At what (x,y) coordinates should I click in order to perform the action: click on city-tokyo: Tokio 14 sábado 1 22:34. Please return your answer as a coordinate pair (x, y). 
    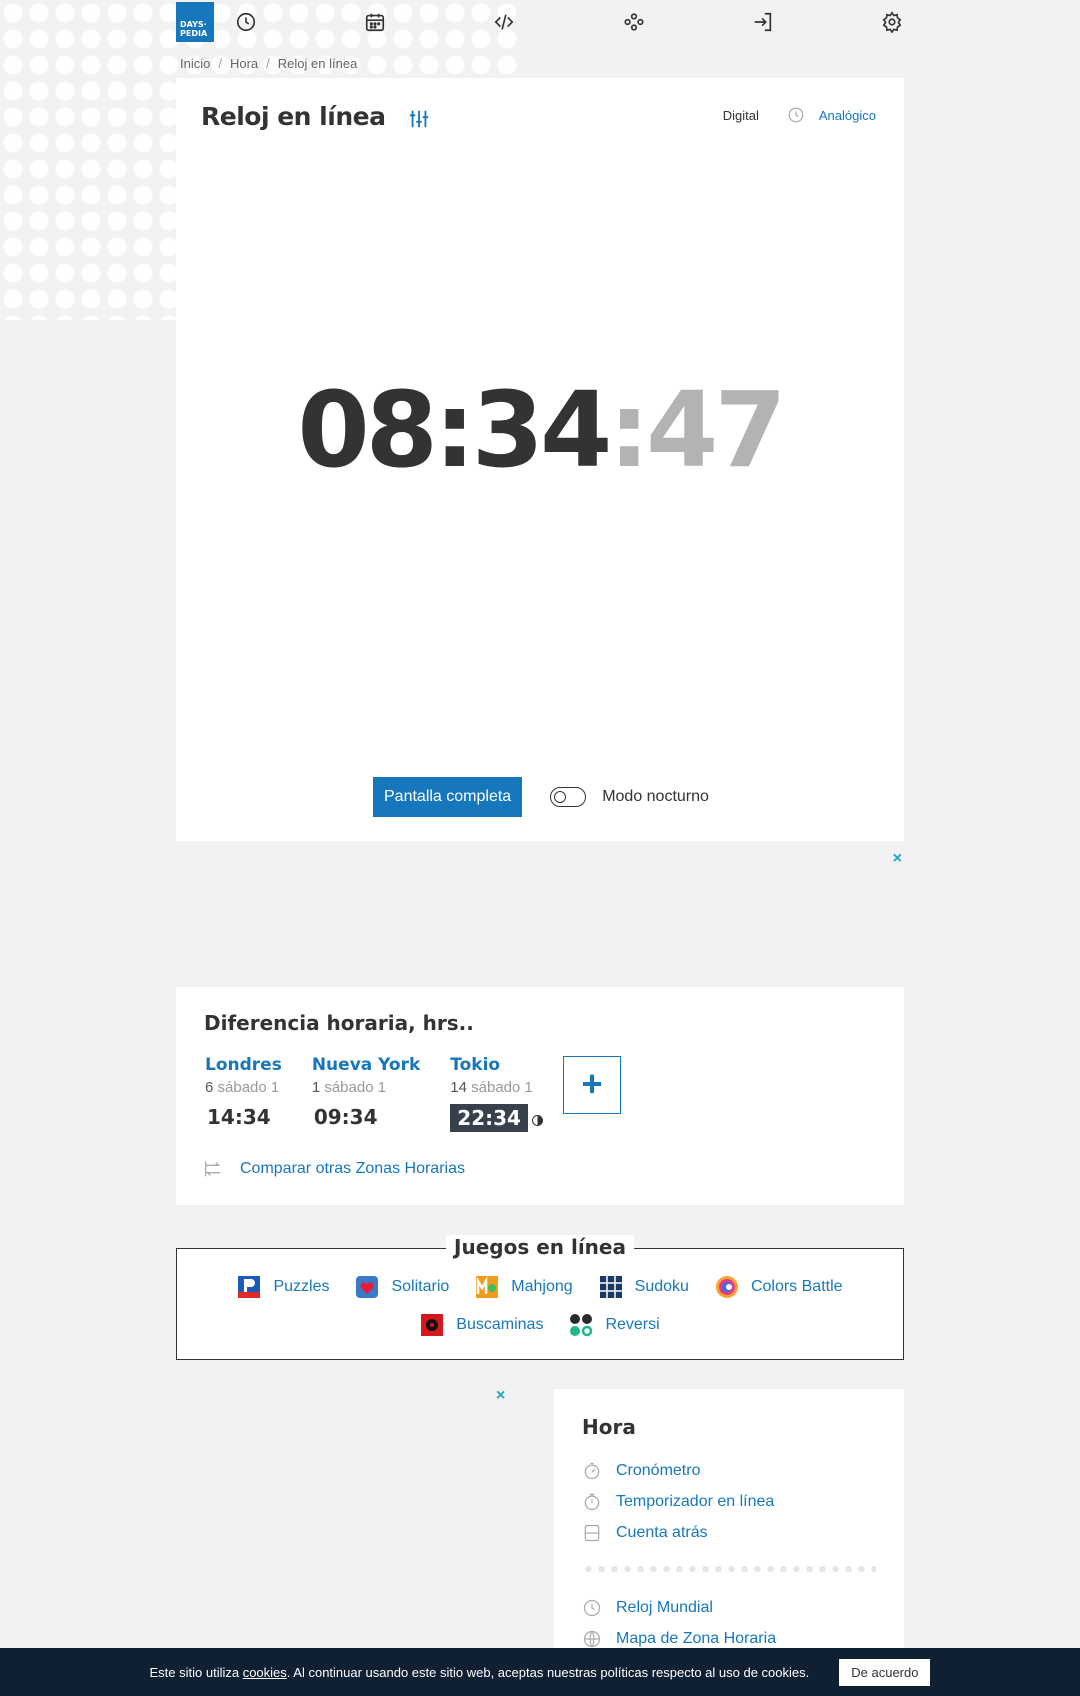
    Looking at the image, I should click on (496, 1093).